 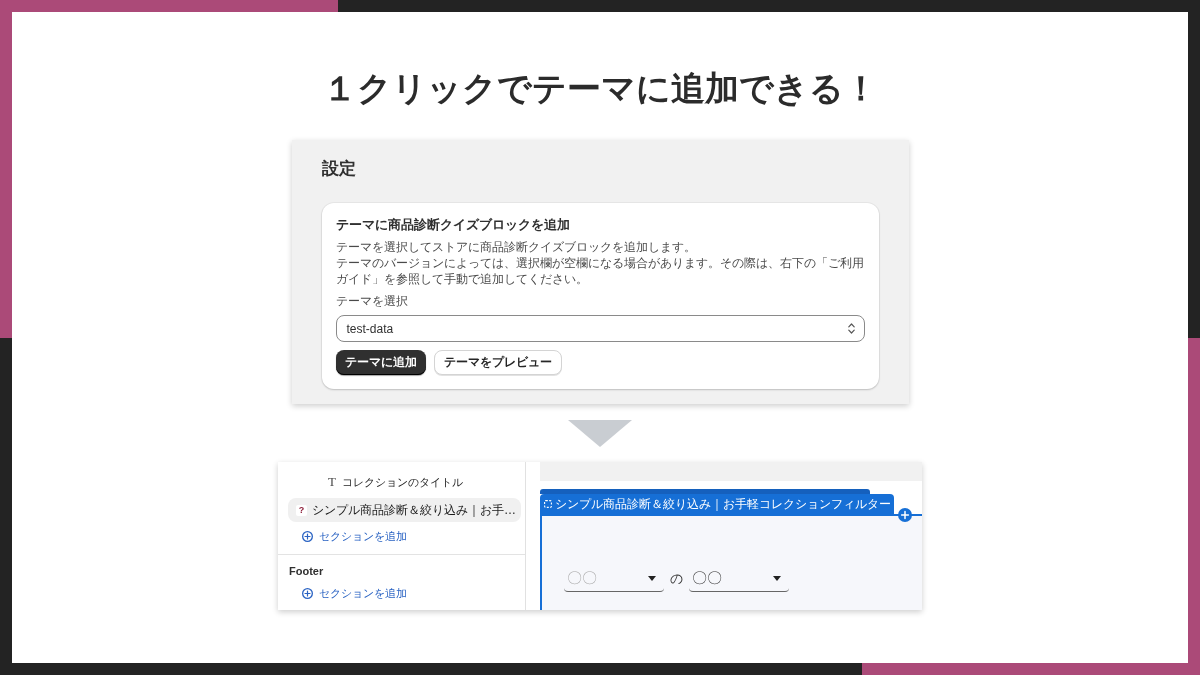 What do you see at coordinates (676, 579) in the screenshot?
I see `connector-text: の` at bounding box center [676, 579].